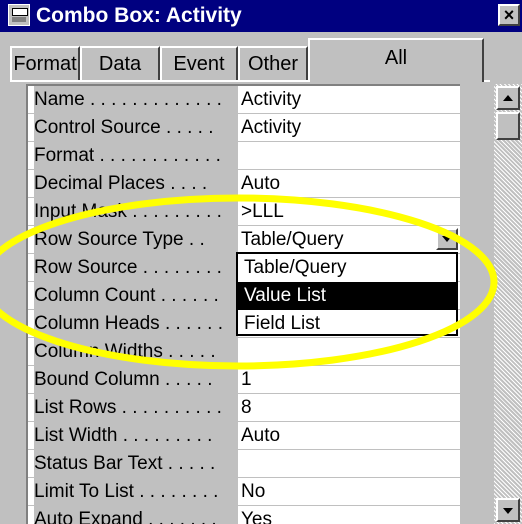 The width and height of the screenshot is (522, 524). What do you see at coordinates (134, 295) in the screenshot?
I see `property-label: Column Count . . . . . .` at bounding box center [134, 295].